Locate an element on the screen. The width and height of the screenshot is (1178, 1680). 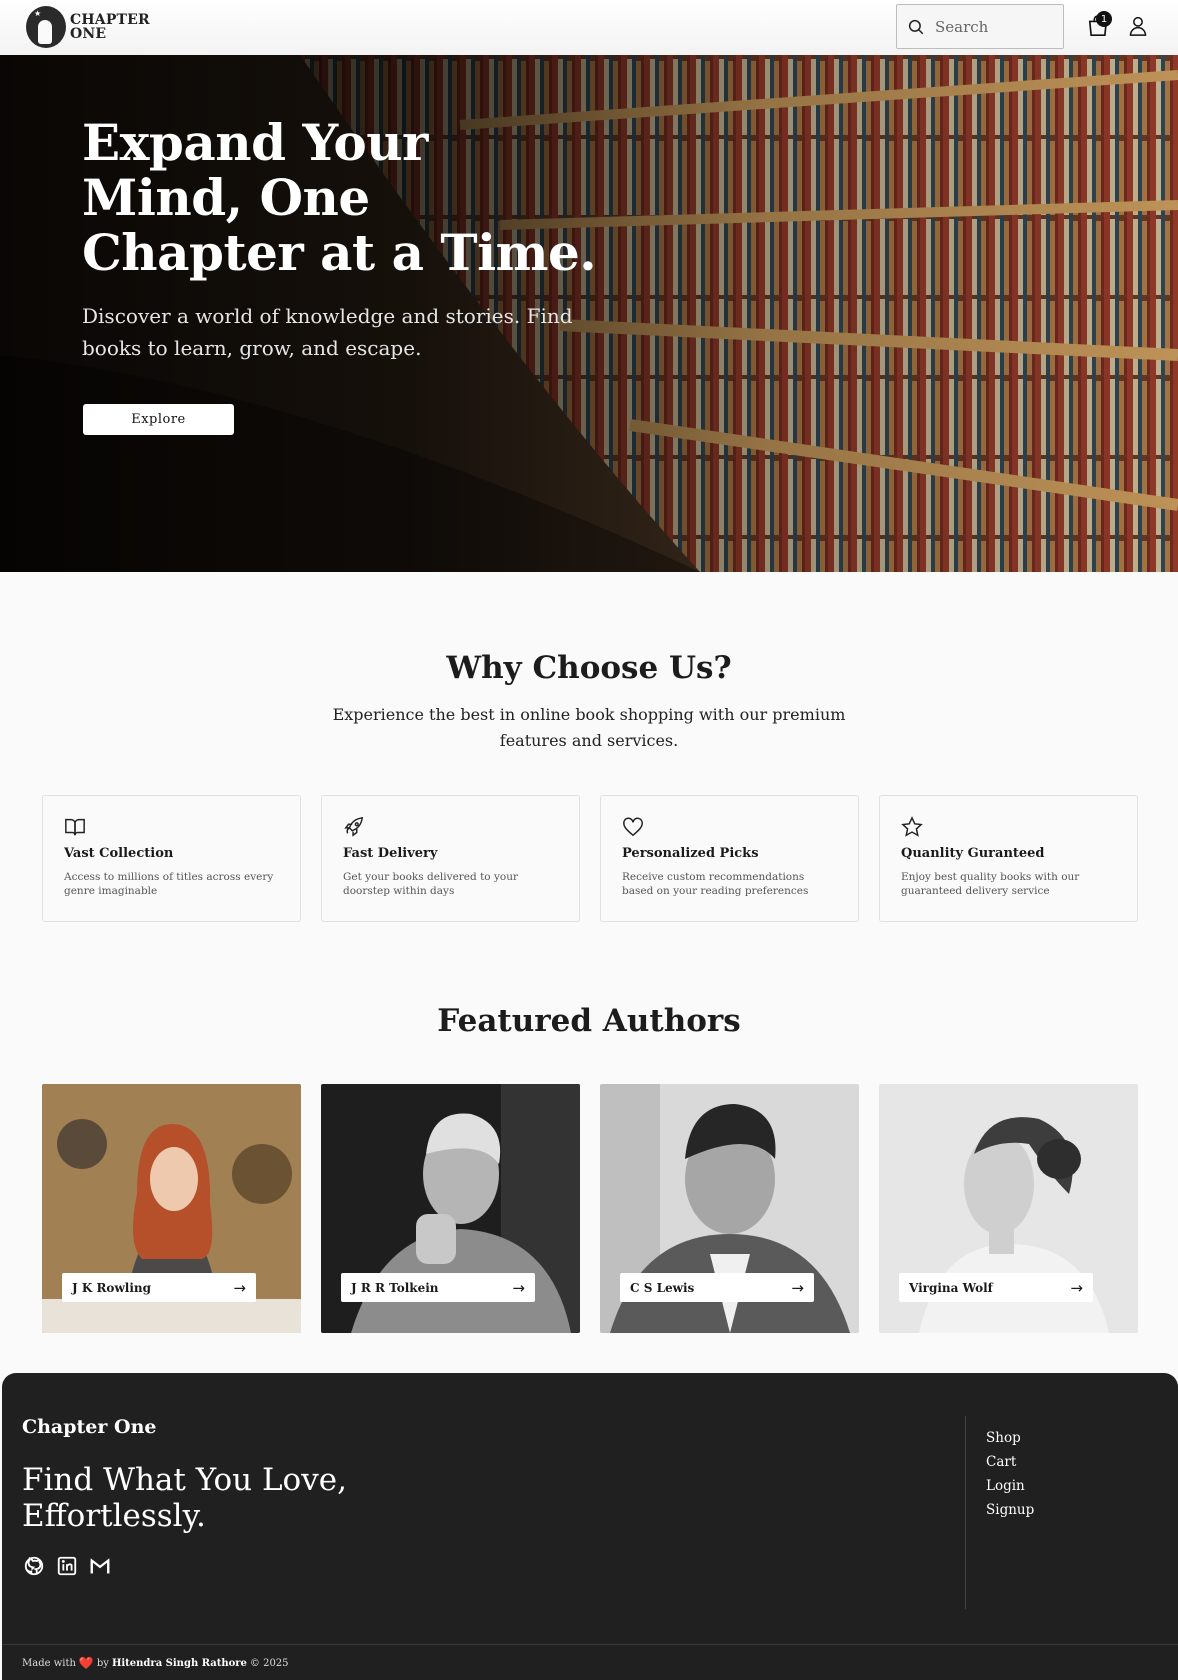
footer-link-shop: Shop is located at coordinates (1010, 1438).